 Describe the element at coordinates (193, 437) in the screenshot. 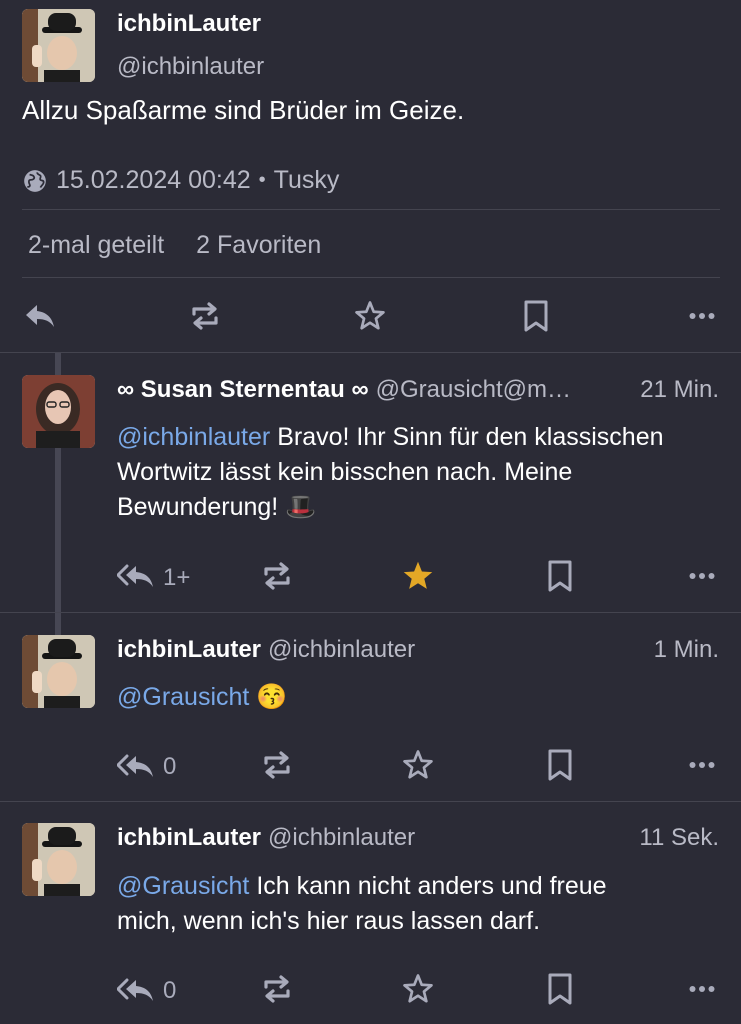

I see `mention-link: @ichbinlauter` at that location.